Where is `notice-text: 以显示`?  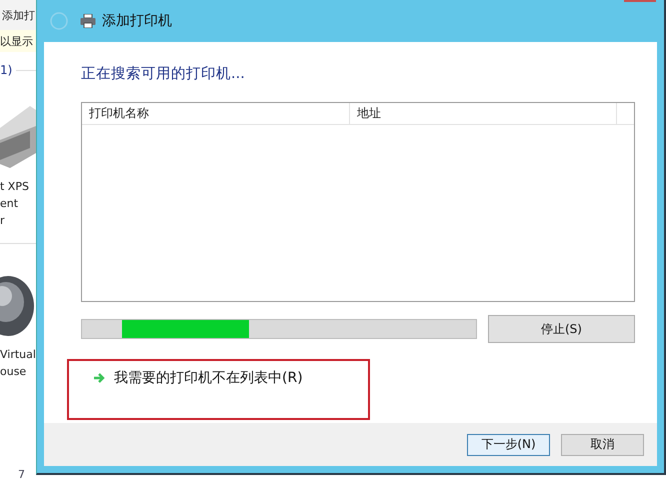
notice-text: 以显示 is located at coordinates (16, 41).